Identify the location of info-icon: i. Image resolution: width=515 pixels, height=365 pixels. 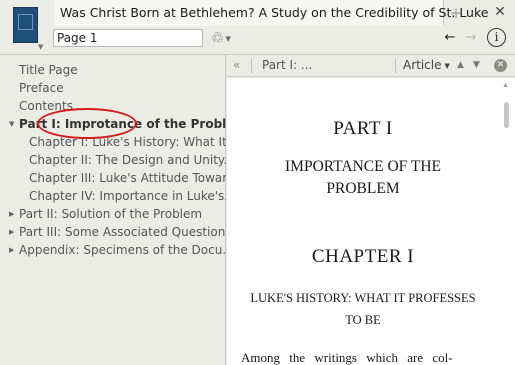
(496, 37).